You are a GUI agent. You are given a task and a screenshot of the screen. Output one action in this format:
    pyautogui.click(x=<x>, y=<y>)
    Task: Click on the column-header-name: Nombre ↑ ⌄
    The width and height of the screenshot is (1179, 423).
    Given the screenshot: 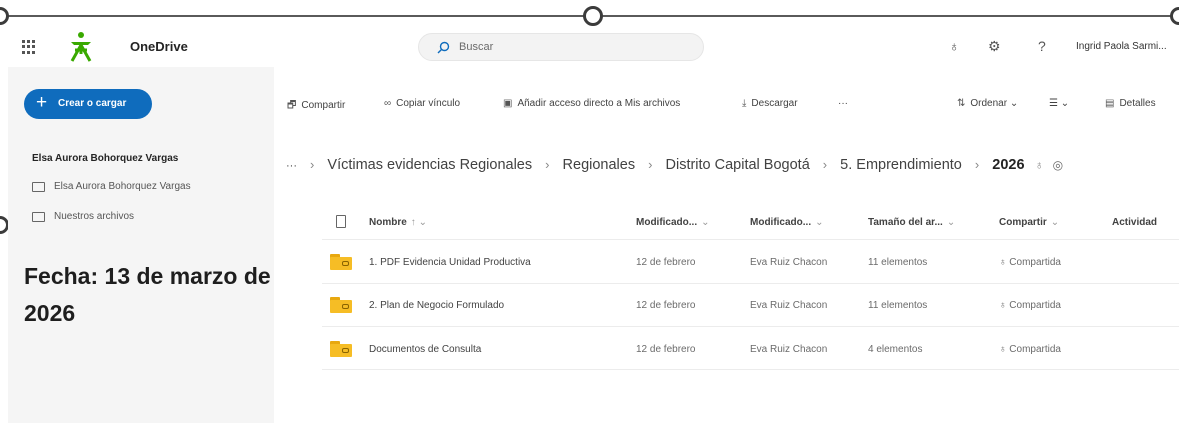 What is the action you would take?
    pyautogui.click(x=398, y=222)
    